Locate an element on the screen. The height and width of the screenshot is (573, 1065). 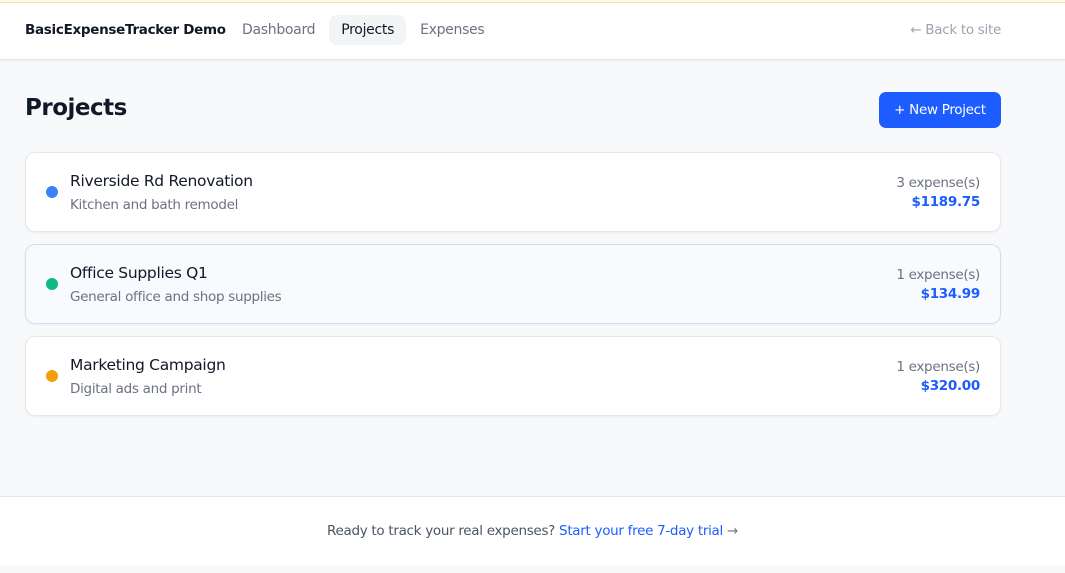
project-description: Kitchen and bath remodel is located at coordinates (154, 205).